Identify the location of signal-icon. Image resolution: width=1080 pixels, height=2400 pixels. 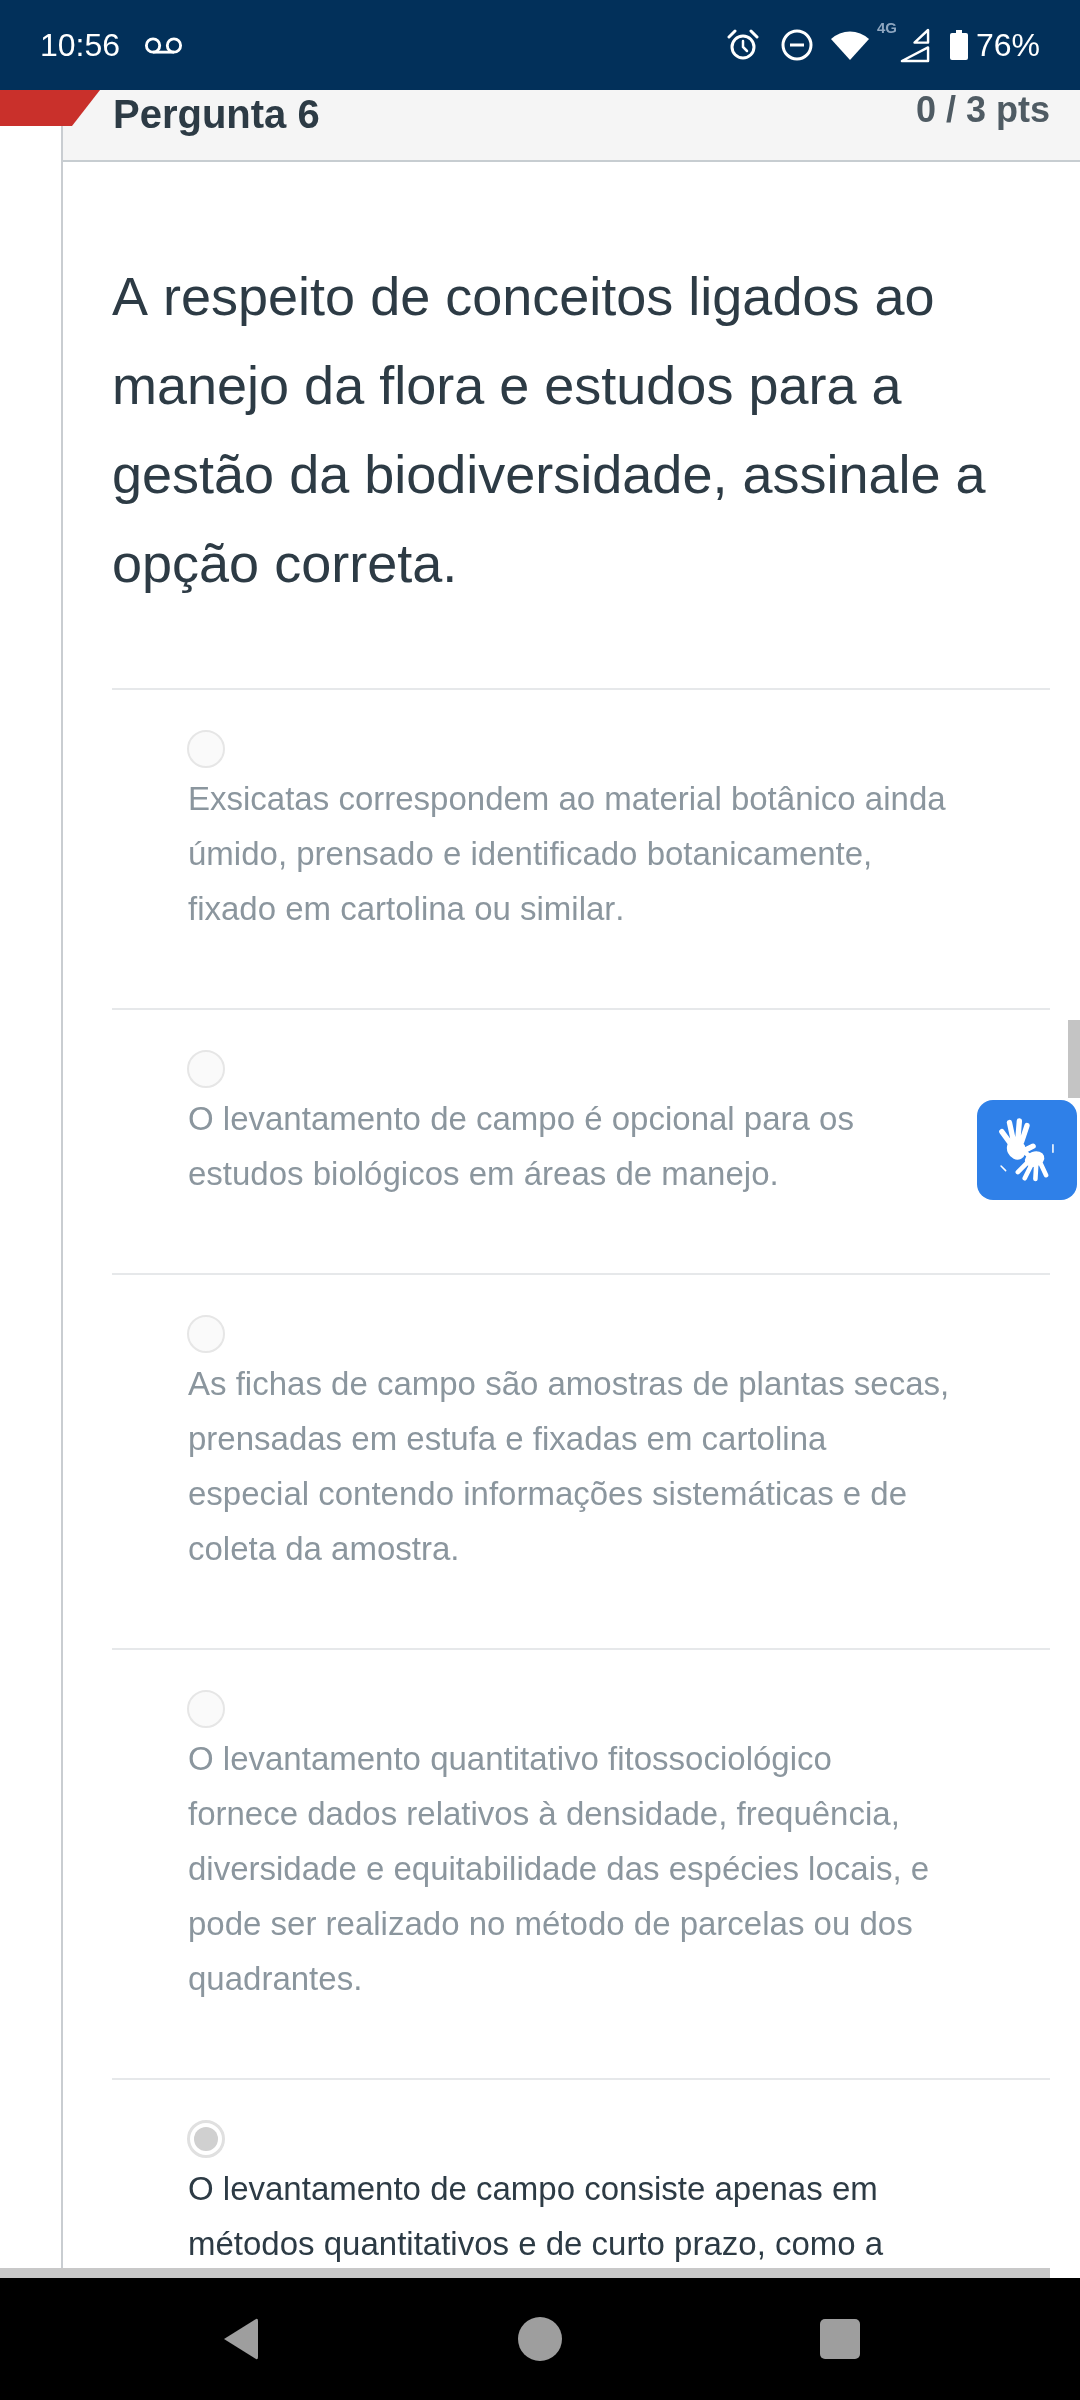
(914, 45).